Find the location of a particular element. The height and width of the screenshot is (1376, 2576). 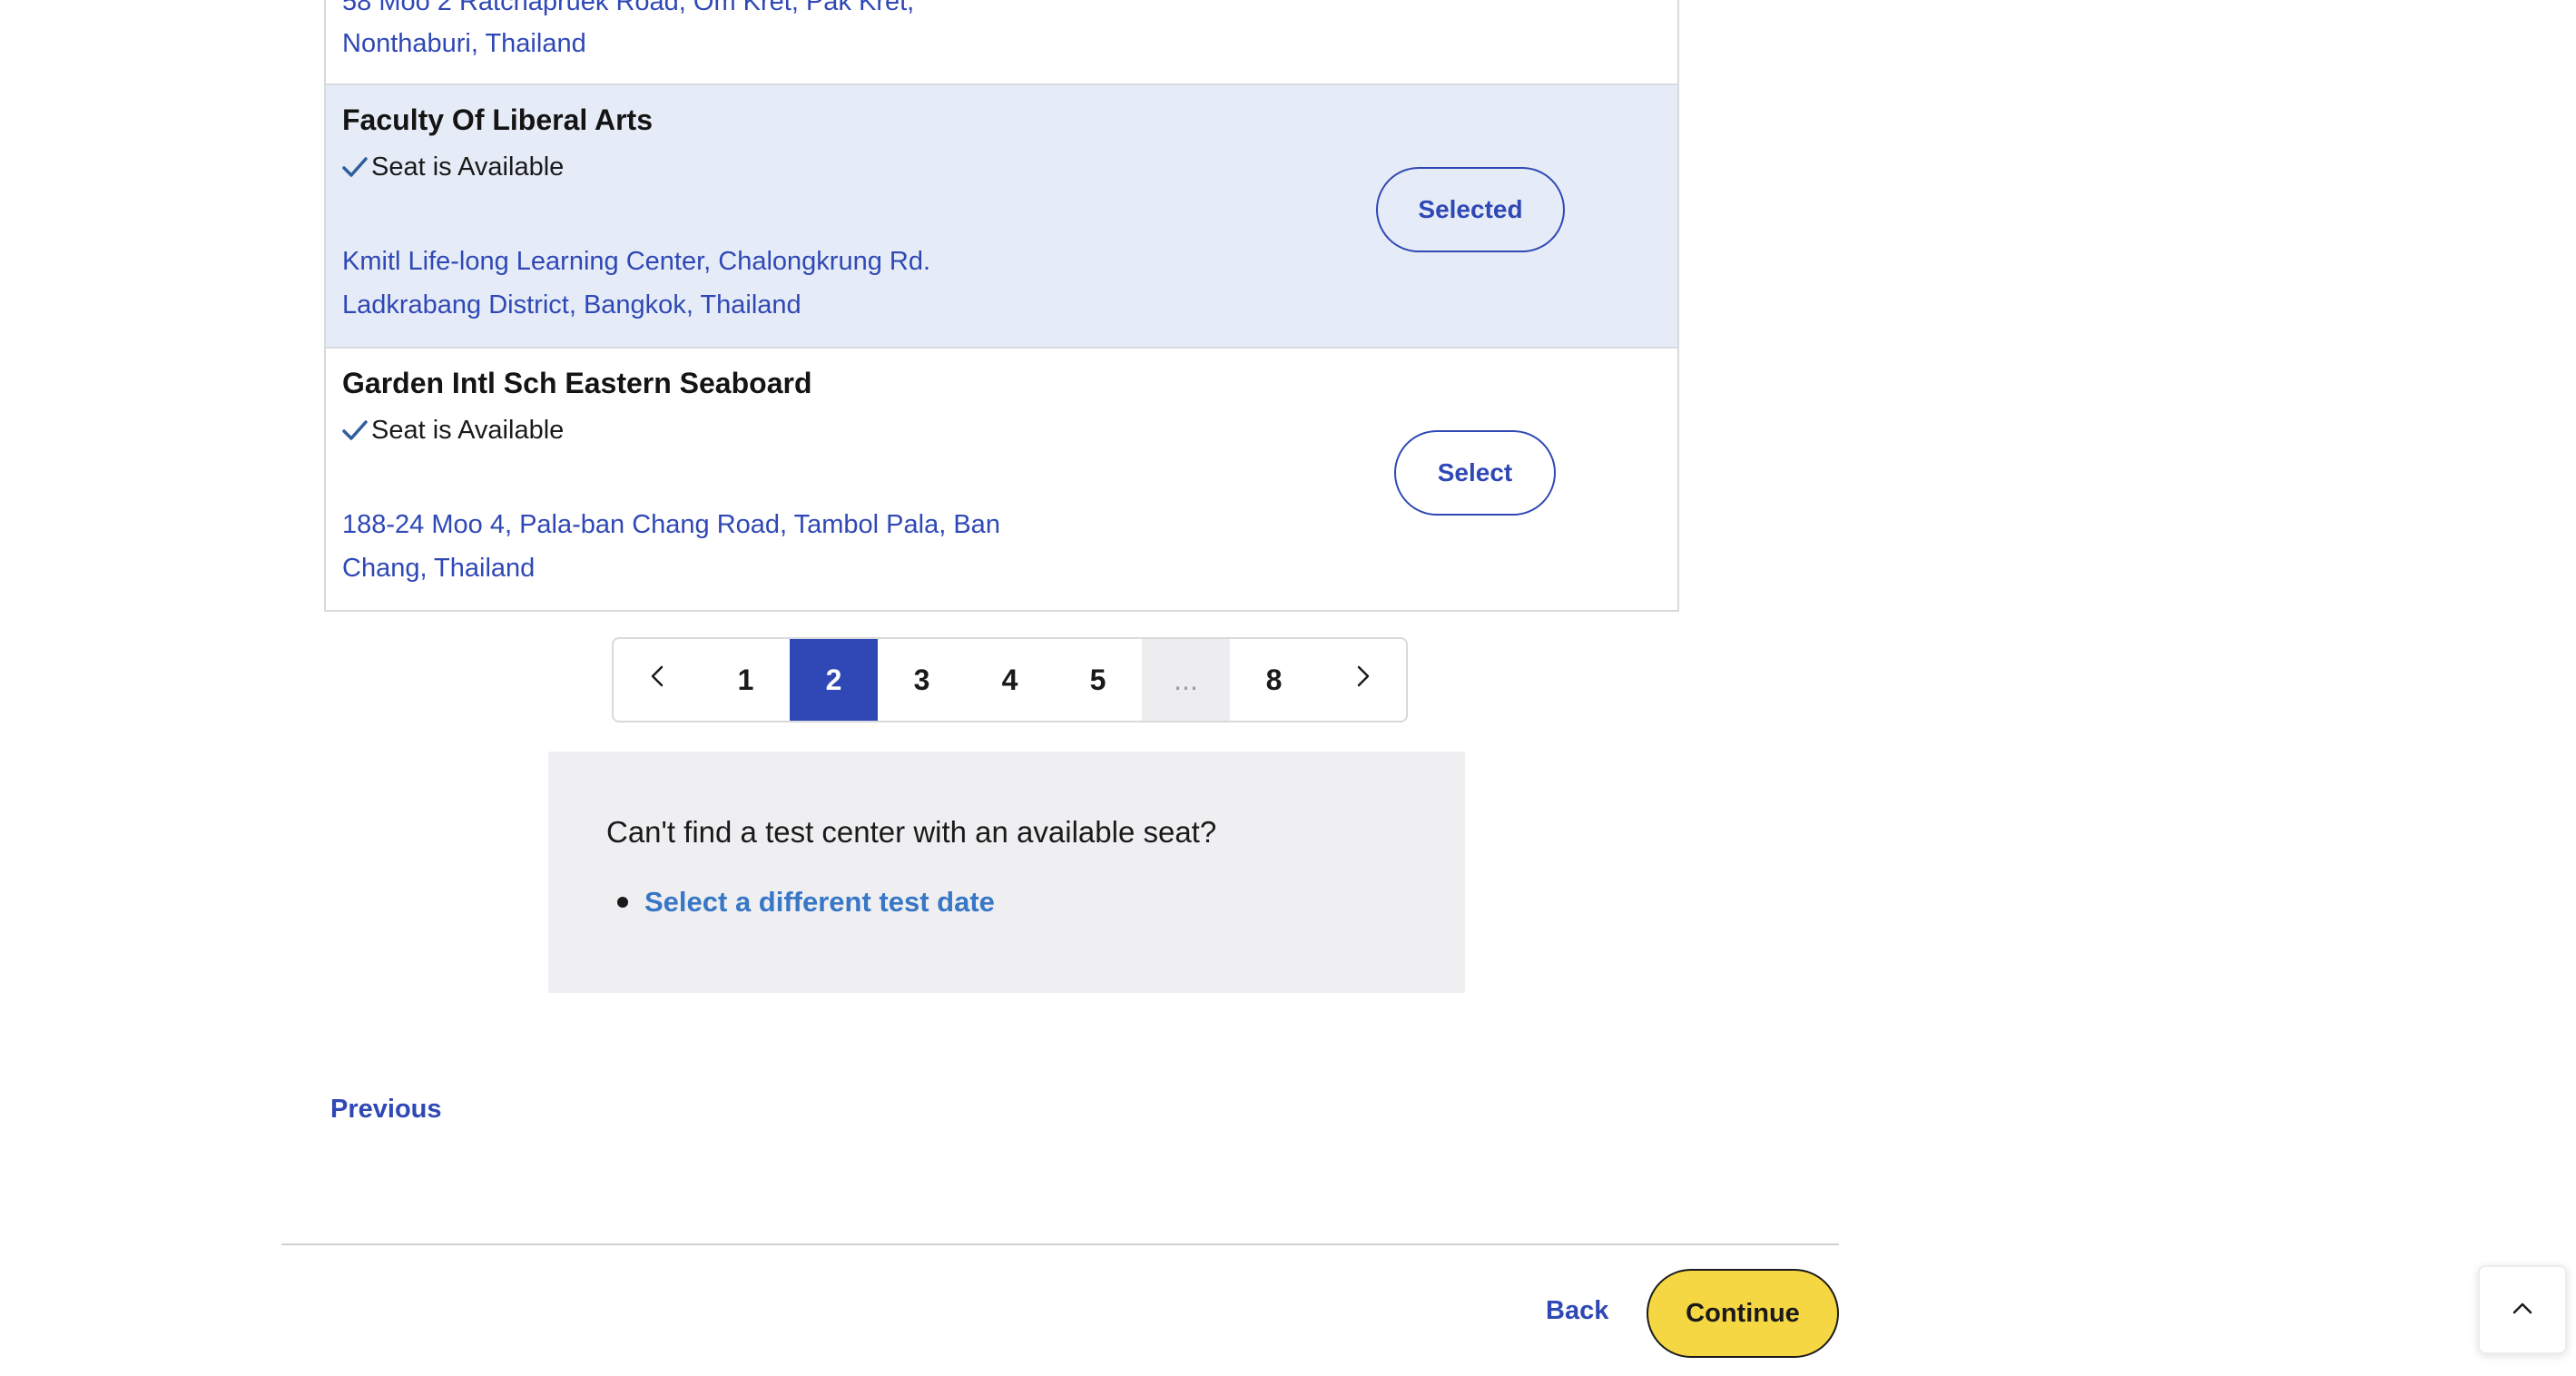

continue-button: Continue is located at coordinates (1743, 1313).